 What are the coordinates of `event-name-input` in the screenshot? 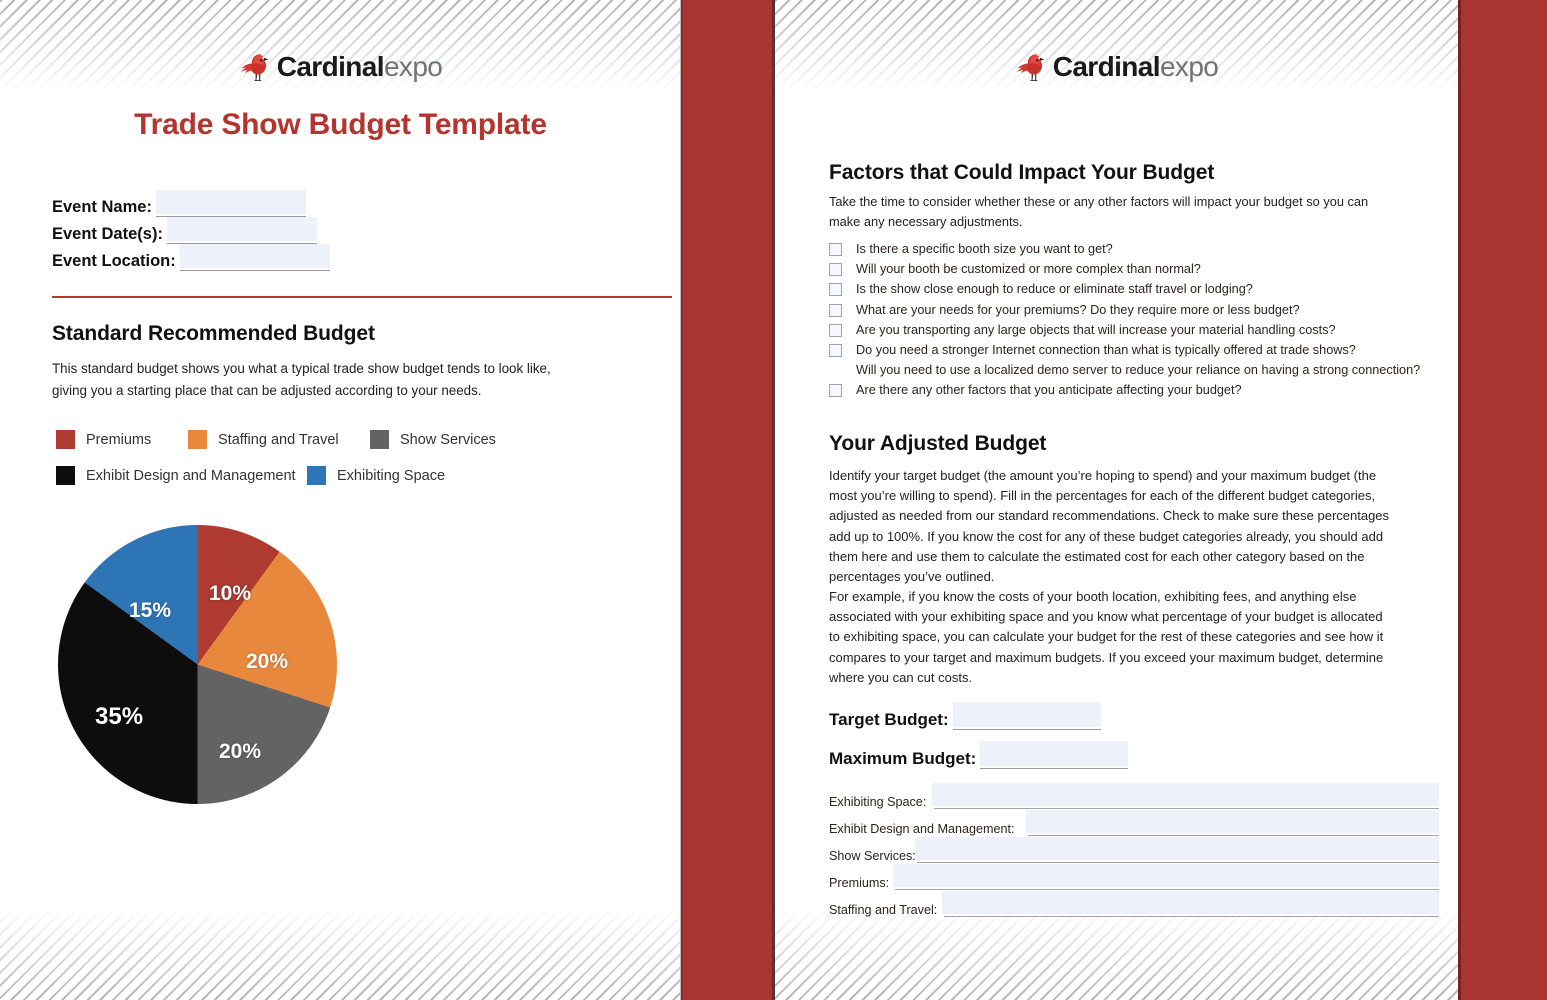 It's located at (230, 203).